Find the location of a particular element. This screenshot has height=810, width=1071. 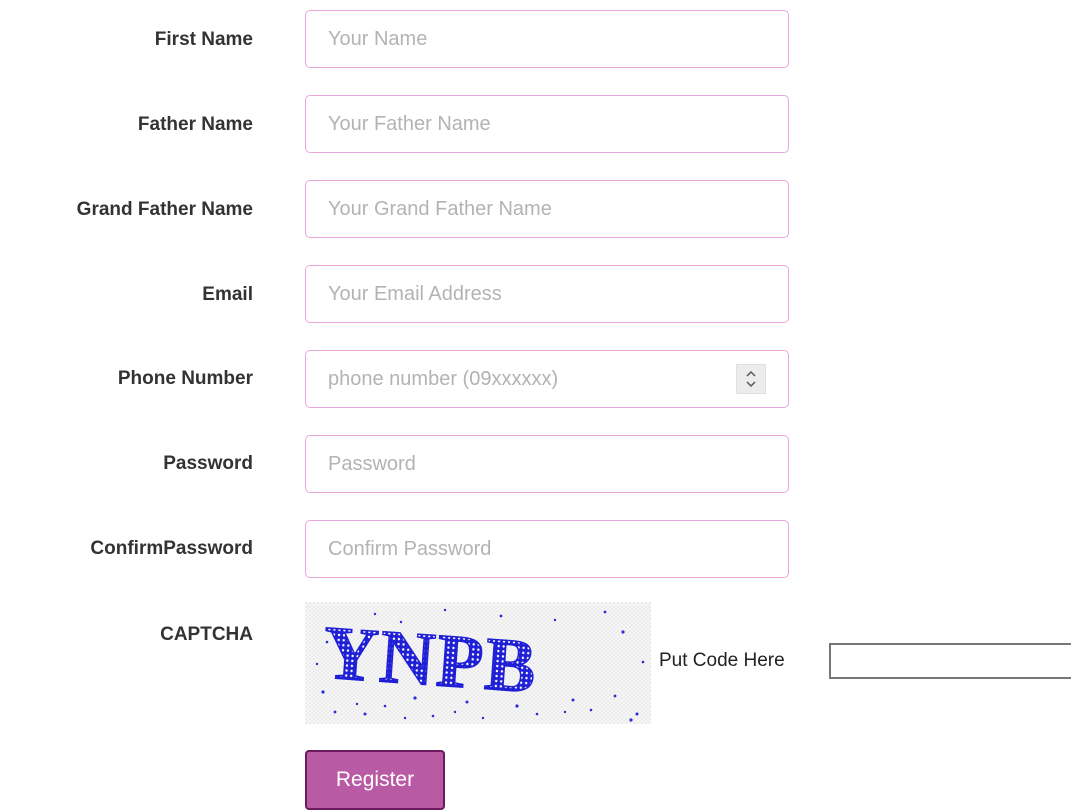

grand-father-name-input is located at coordinates (547, 209).